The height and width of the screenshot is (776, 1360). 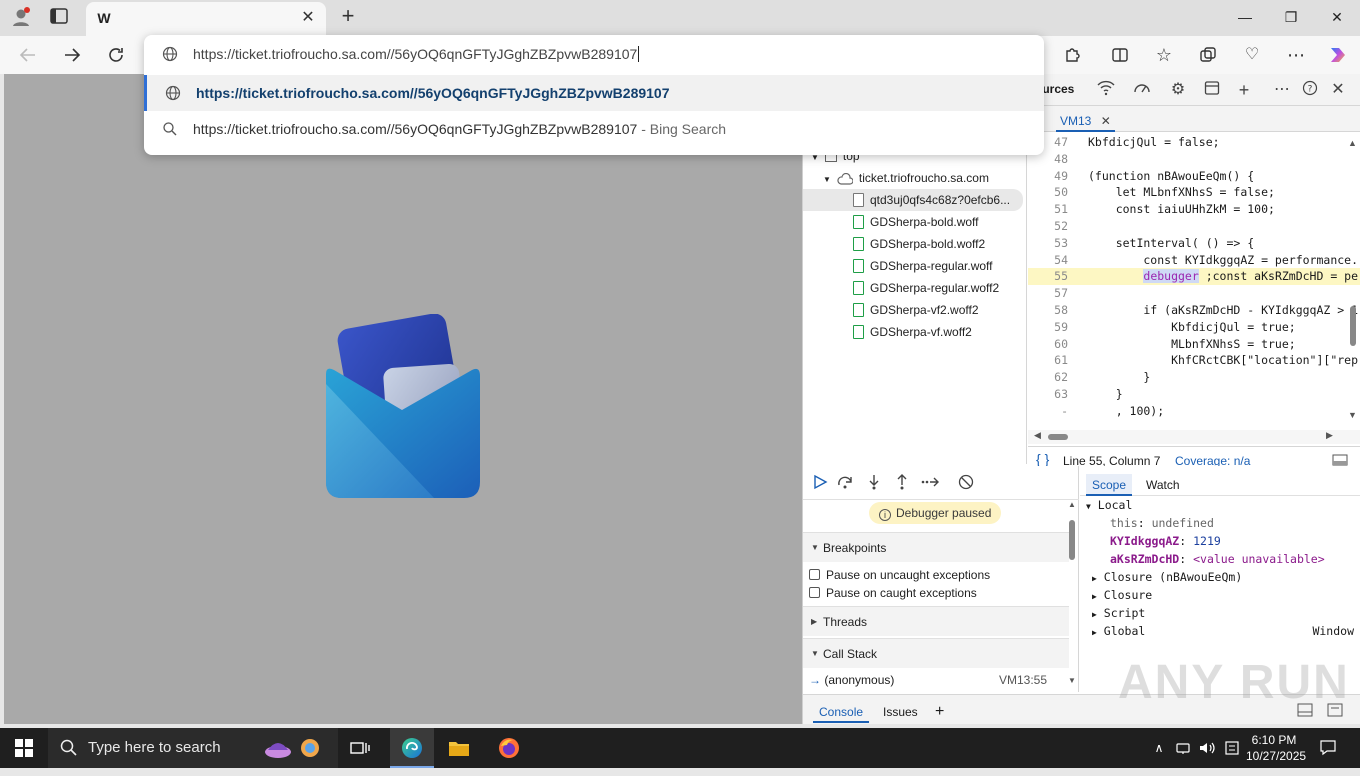 What do you see at coordinates (1208, 55) in the screenshot?
I see `collections-icon` at bounding box center [1208, 55].